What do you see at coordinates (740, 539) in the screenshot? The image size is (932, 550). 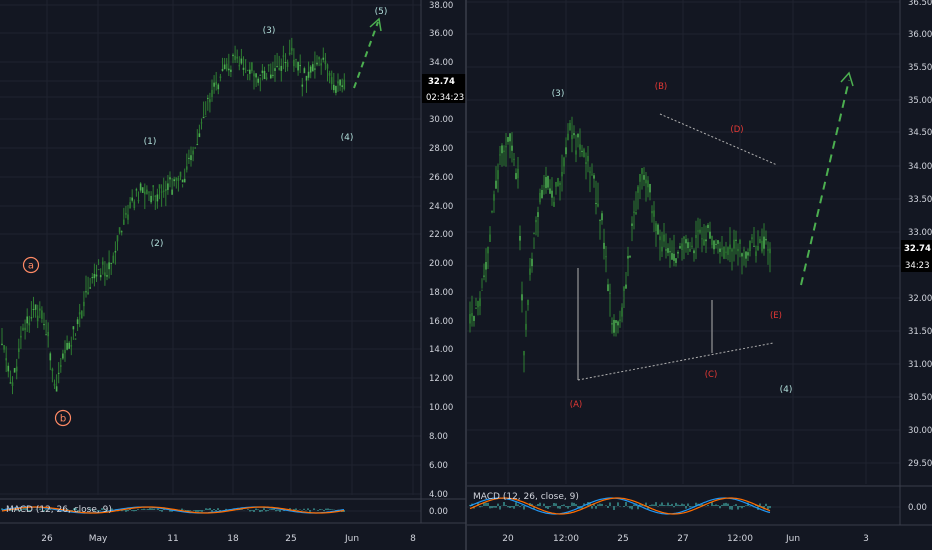 I see `time-axis-label: 12:00` at bounding box center [740, 539].